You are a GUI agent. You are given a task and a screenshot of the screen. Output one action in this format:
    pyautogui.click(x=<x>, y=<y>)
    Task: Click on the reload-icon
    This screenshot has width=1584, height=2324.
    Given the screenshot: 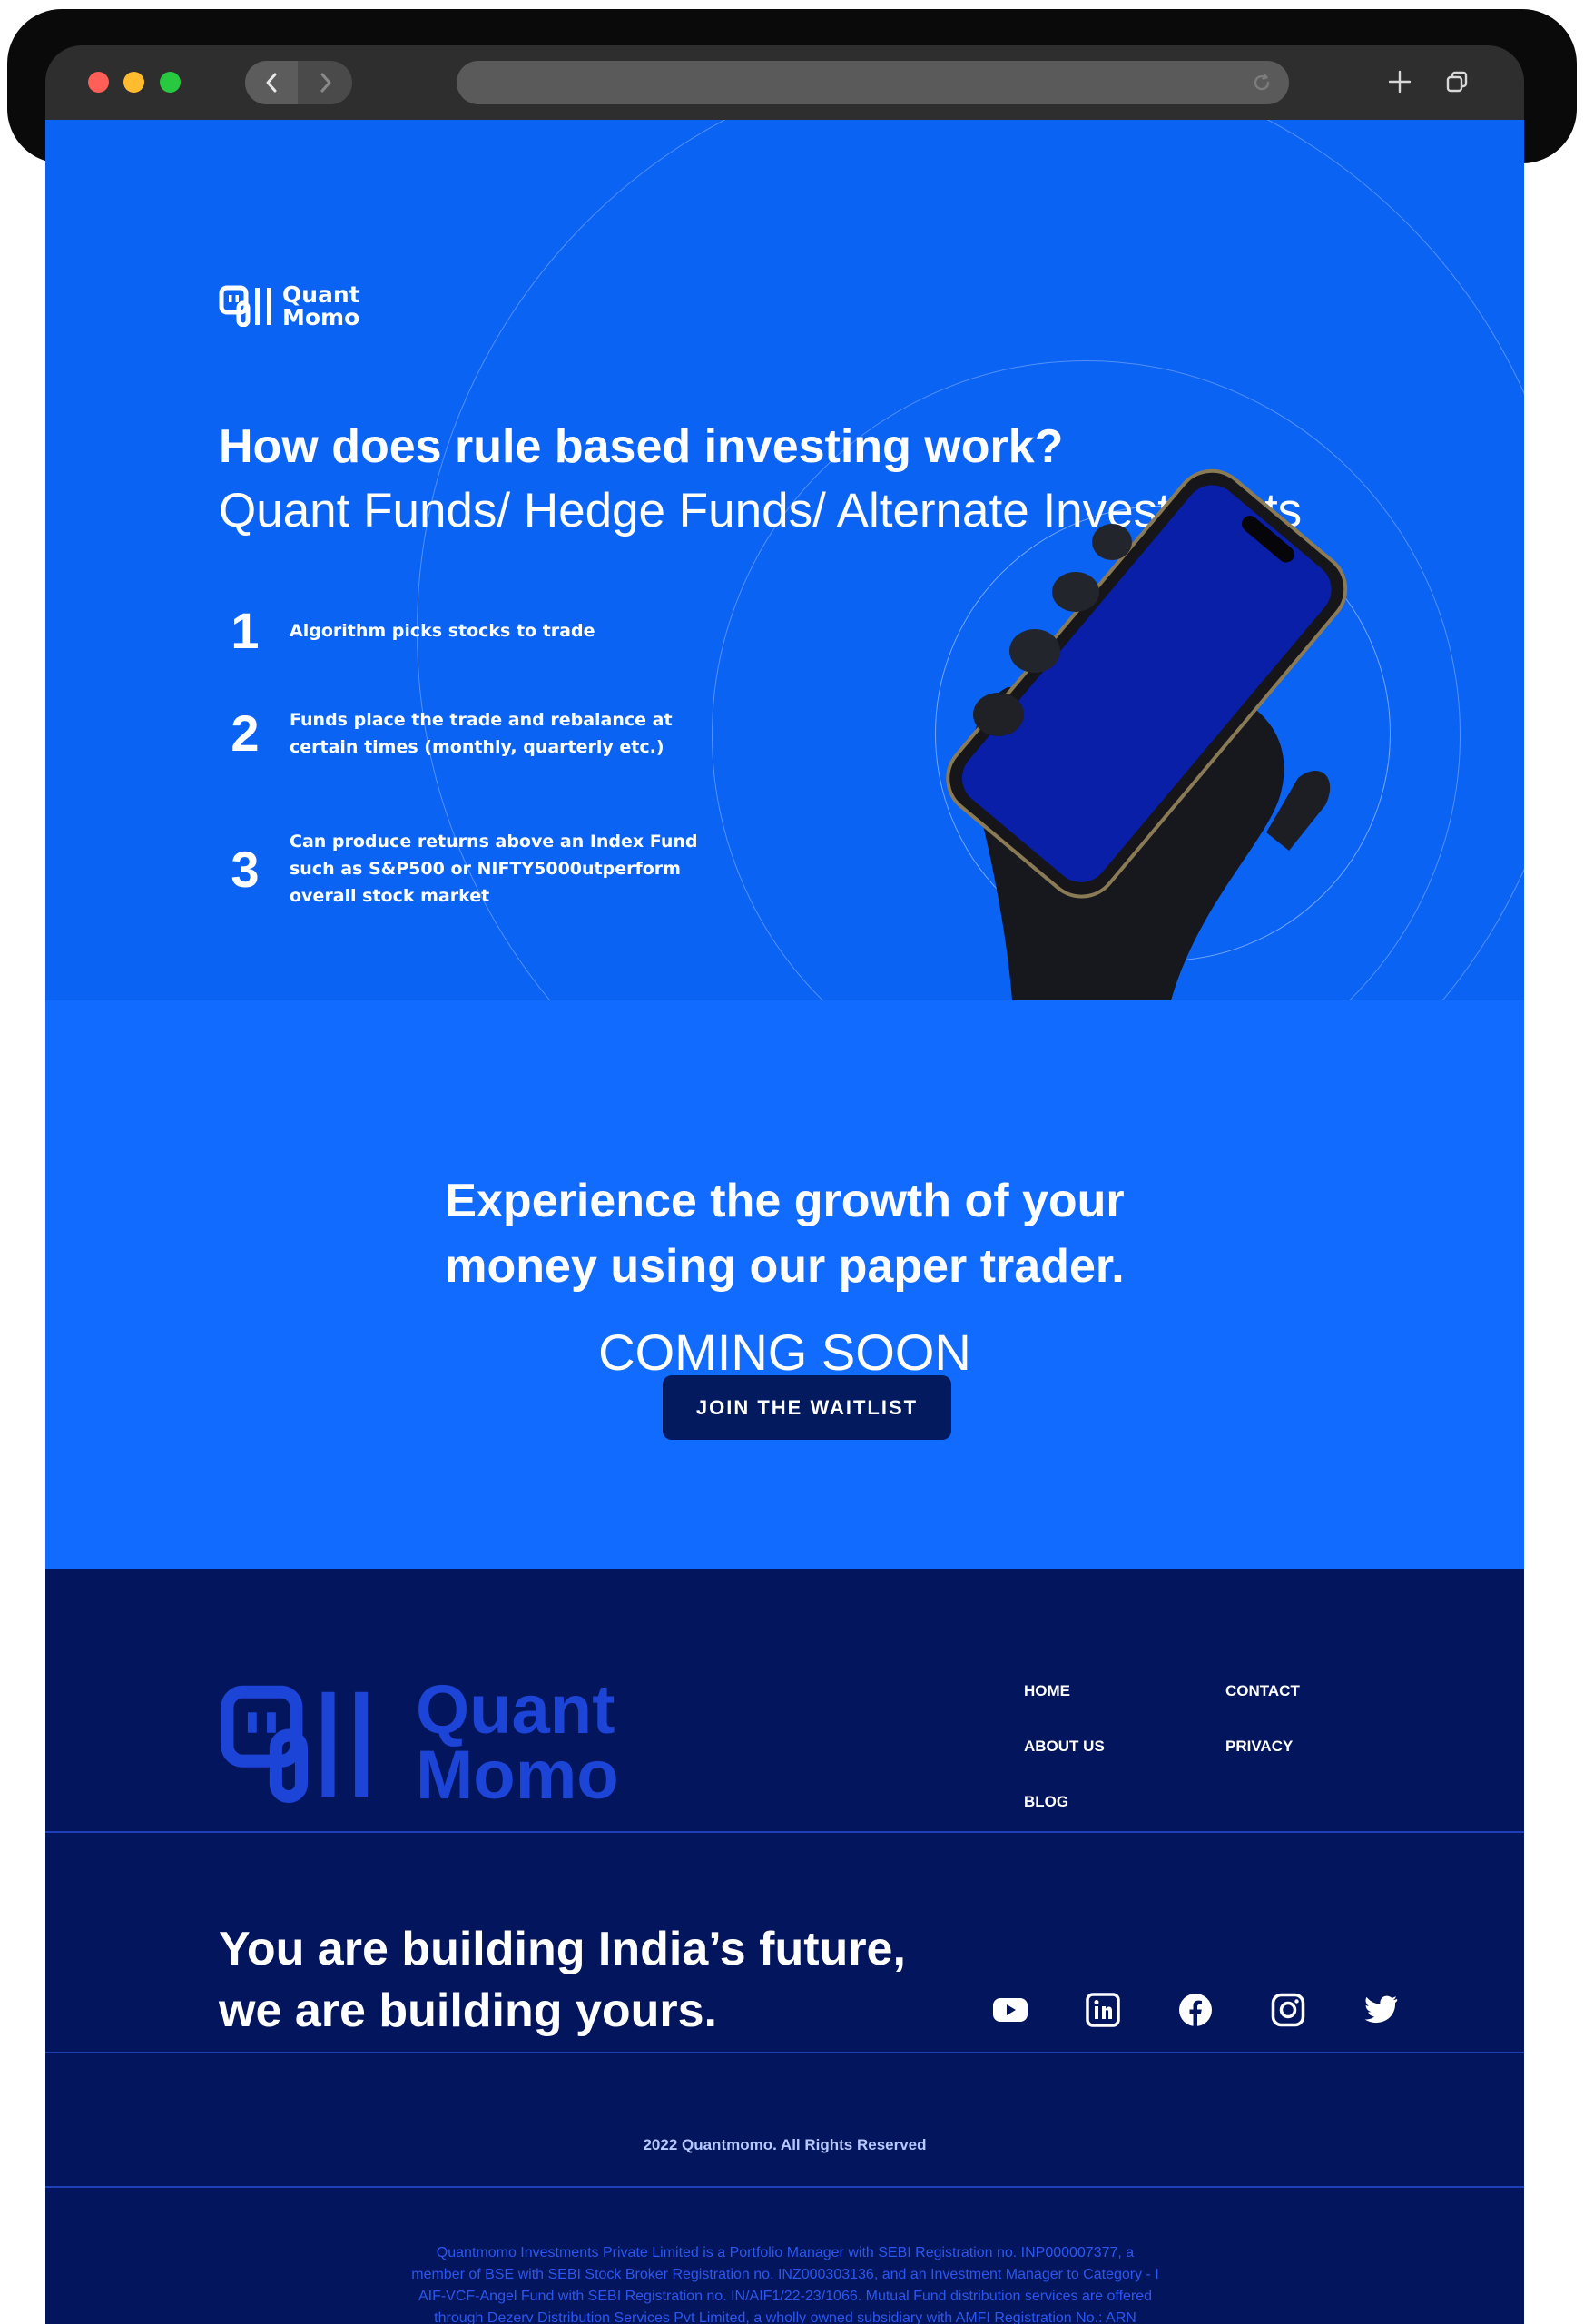 What is the action you would take?
    pyautogui.click(x=1262, y=83)
    